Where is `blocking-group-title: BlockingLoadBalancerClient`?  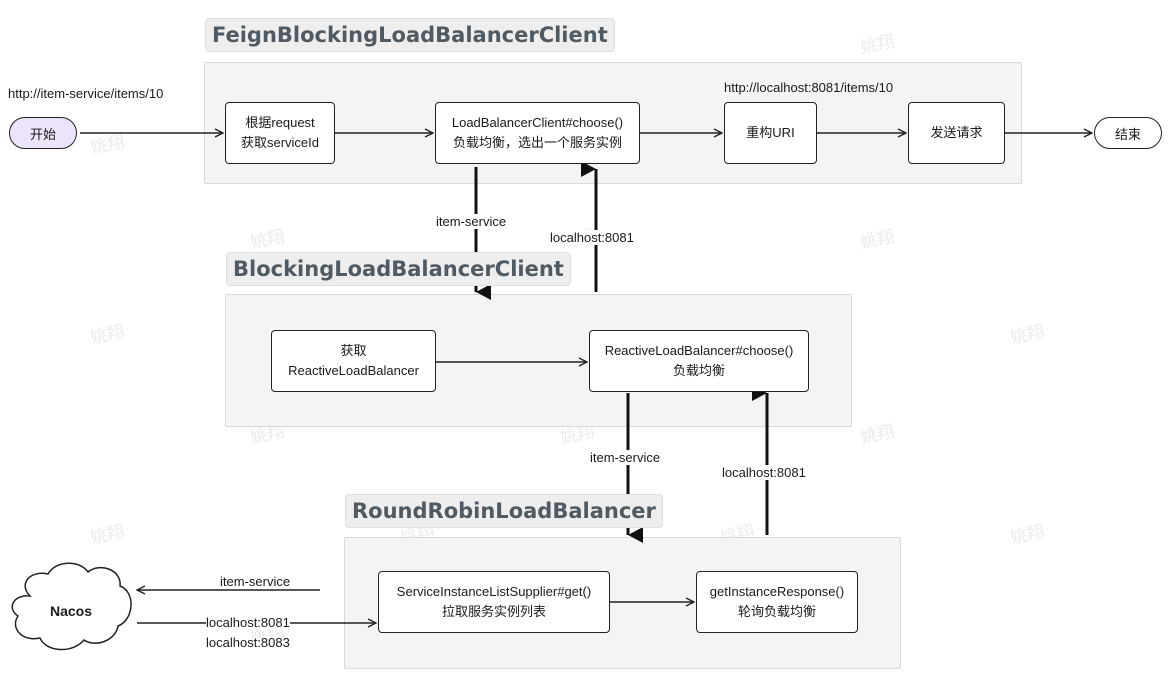 blocking-group-title: BlockingLoadBalancerClient is located at coordinates (398, 269).